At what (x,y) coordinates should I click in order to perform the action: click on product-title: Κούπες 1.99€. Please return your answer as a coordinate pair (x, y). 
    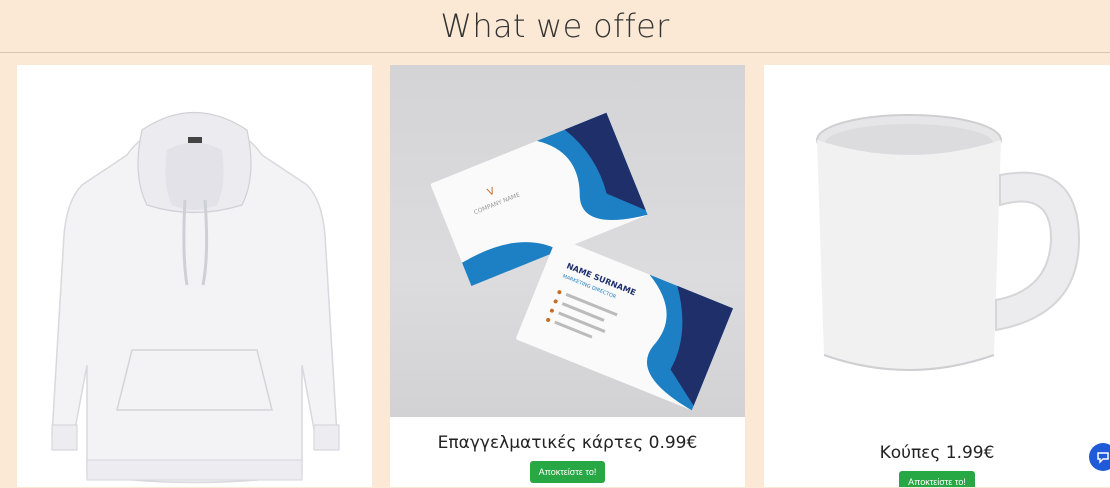
    Looking at the image, I should click on (937, 453).